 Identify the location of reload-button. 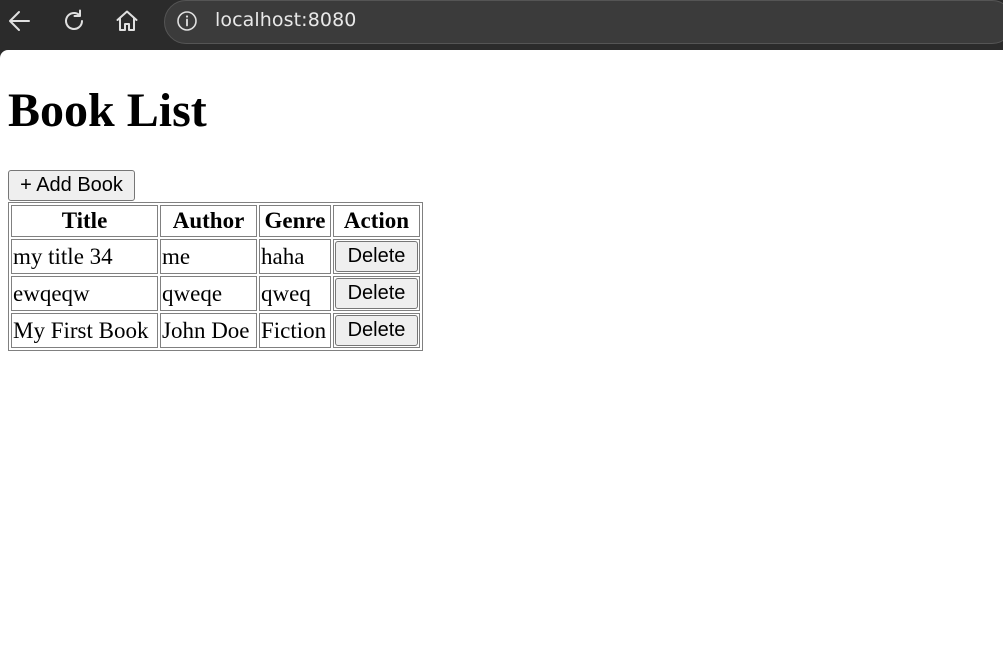
(74, 21).